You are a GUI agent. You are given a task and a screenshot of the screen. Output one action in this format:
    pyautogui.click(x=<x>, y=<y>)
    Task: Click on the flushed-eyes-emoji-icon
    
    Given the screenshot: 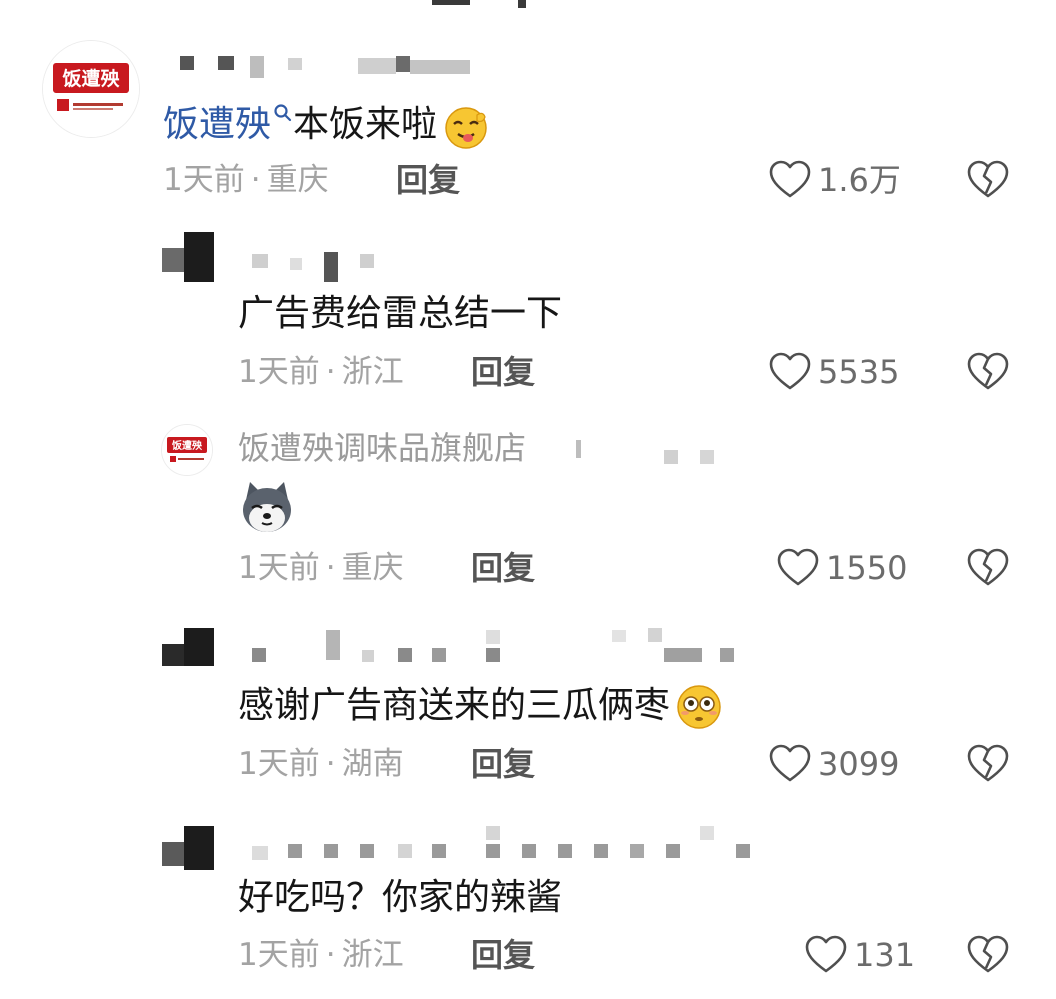 What is the action you would take?
    pyautogui.click(x=699, y=707)
    